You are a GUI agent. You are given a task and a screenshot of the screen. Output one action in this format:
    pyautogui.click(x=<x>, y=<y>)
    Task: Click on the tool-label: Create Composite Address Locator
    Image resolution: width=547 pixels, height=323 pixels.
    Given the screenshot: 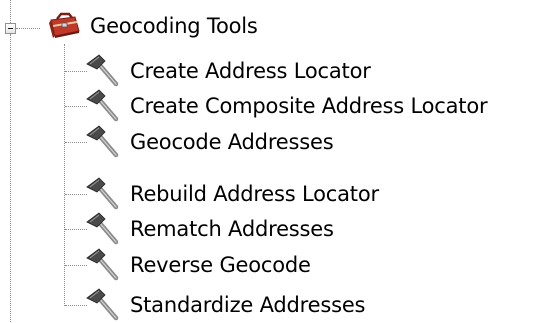 What is the action you would take?
    pyautogui.click(x=309, y=106)
    